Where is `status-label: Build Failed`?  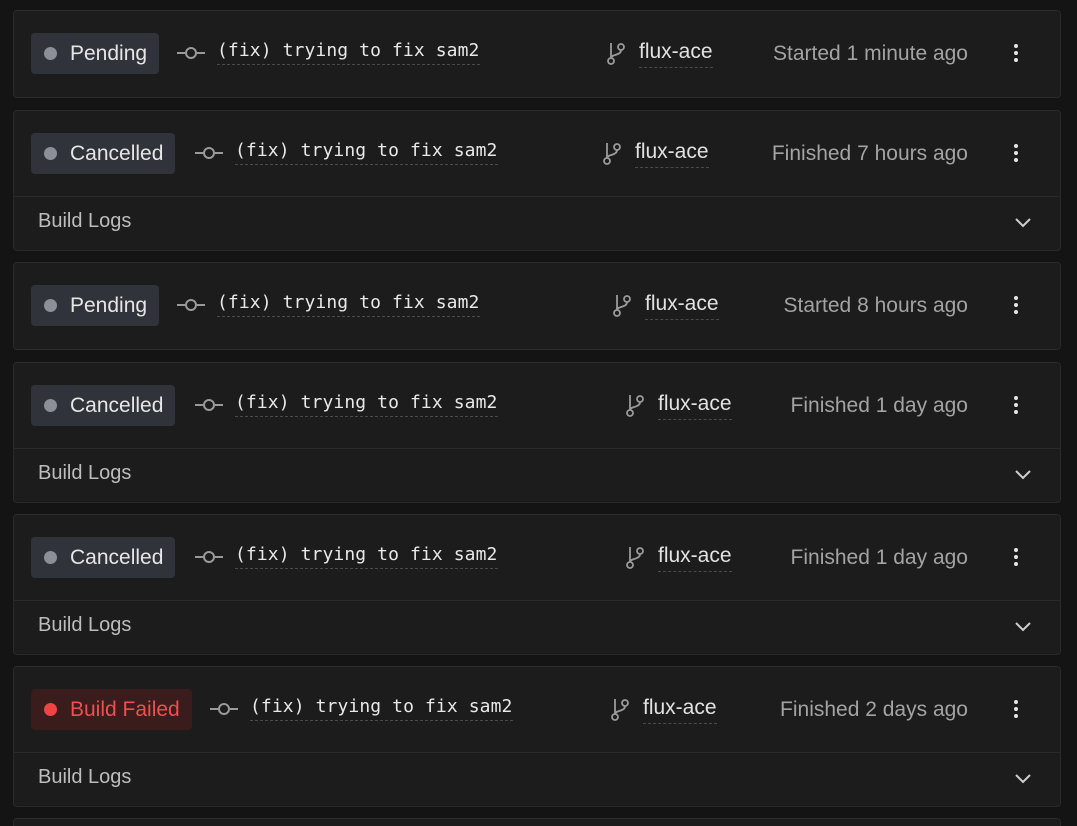
status-label: Build Failed is located at coordinates (125, 709).